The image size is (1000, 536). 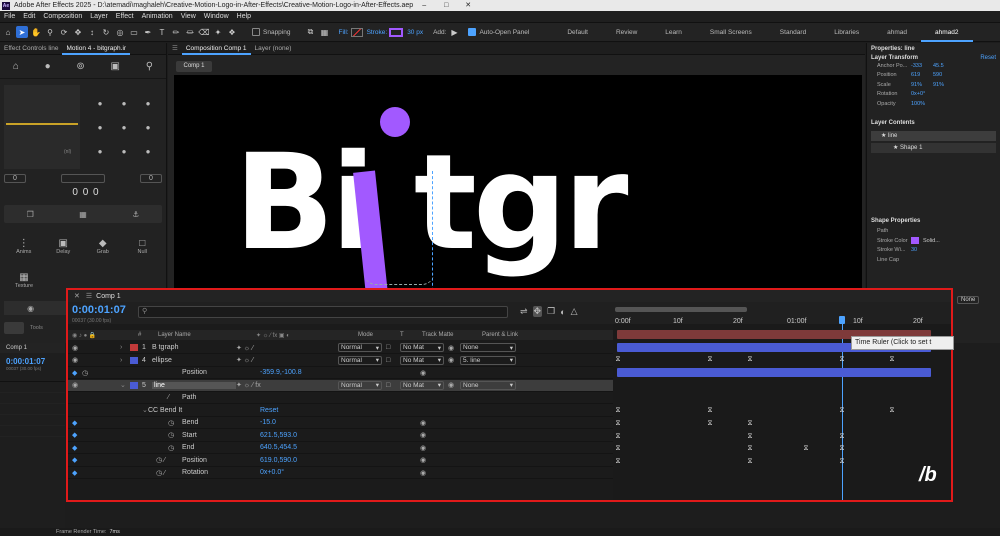 What do you see at coordinates (393, 385) in the screenshot?
I see `preserve-transparency-icon: □` at bounding box center [393, 385].